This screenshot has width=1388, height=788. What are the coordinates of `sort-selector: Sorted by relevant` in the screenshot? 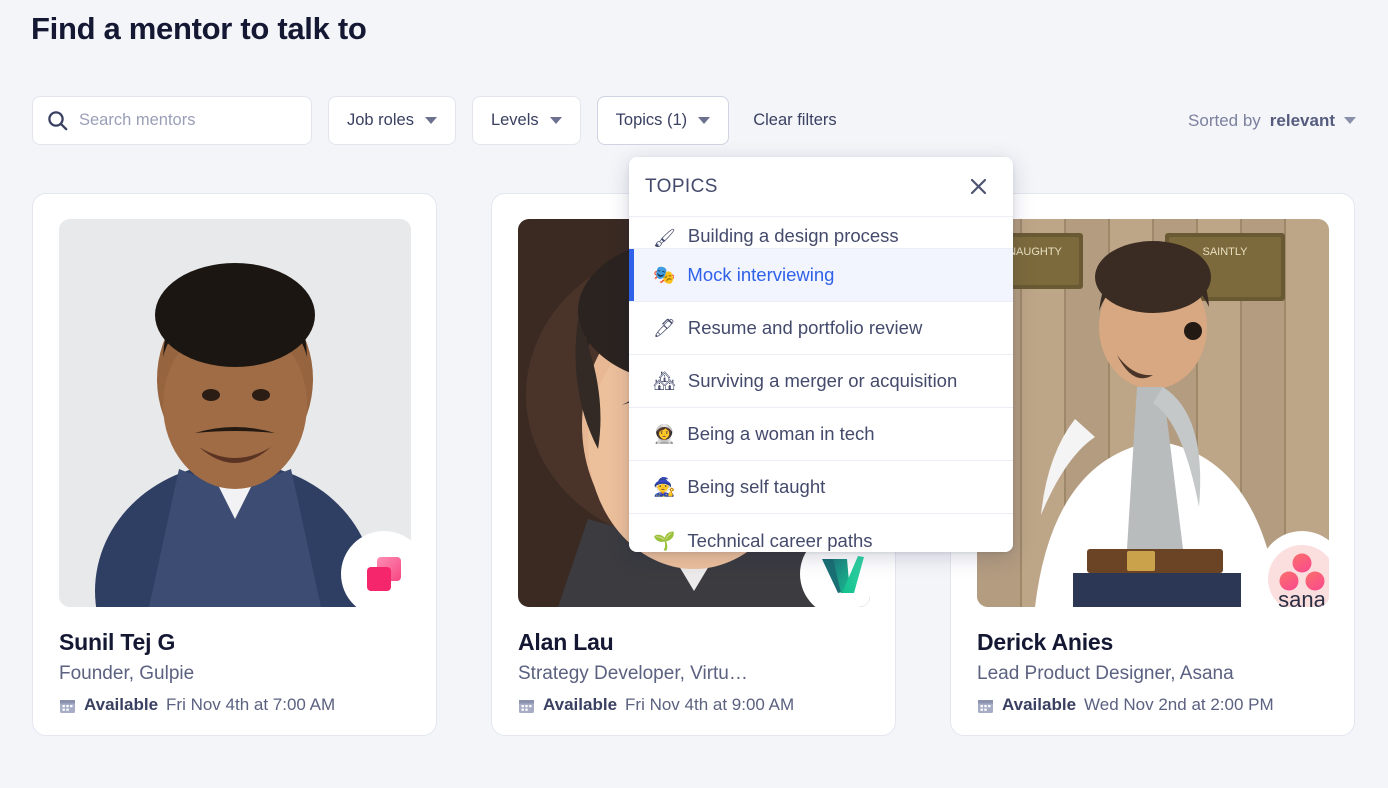 It's located at (1272, 121).